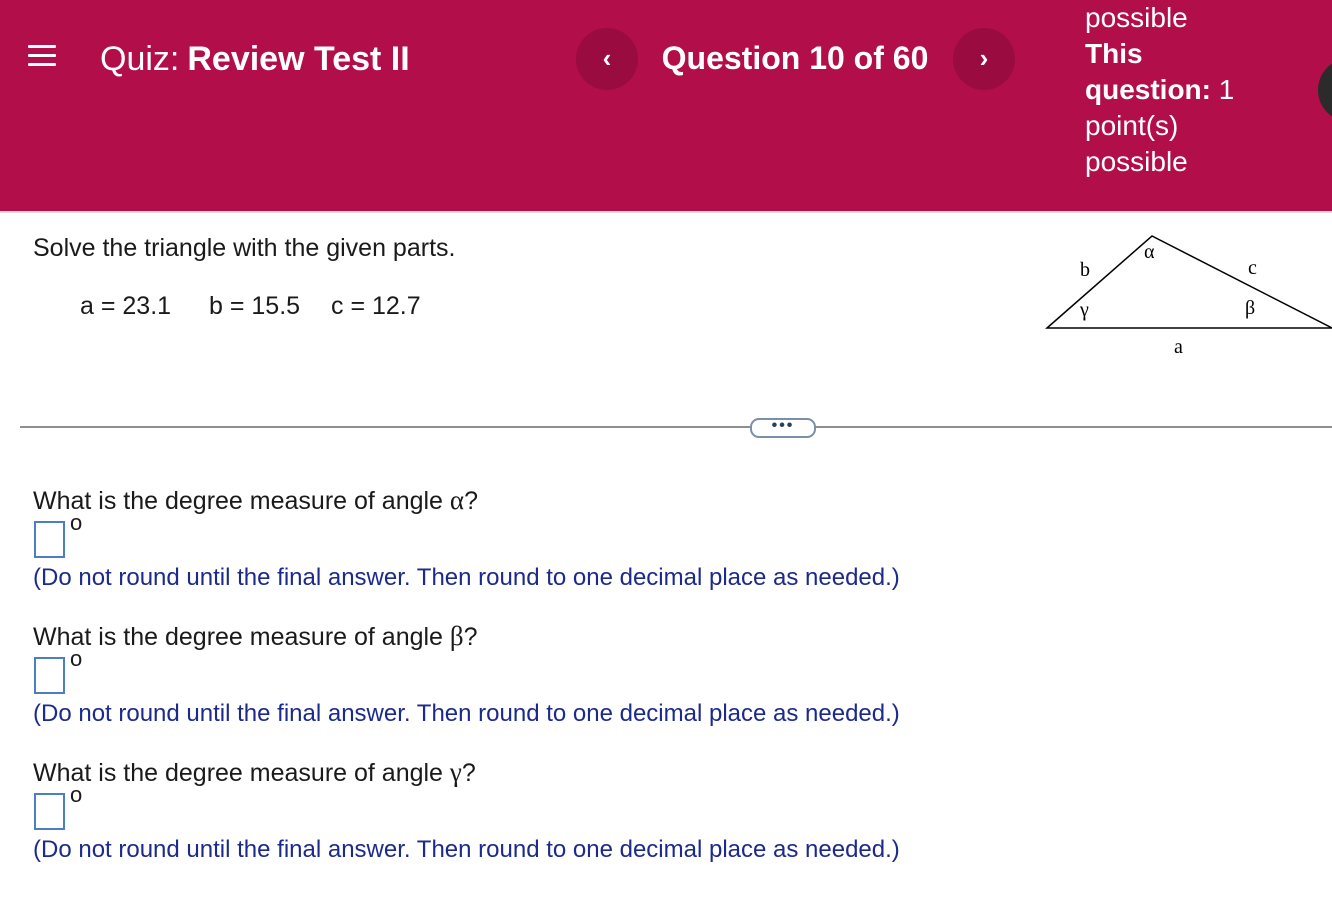  Describe the element at coordinates (1136, 17) in the screenshot. I see `points-possible-top: possible` at that location.